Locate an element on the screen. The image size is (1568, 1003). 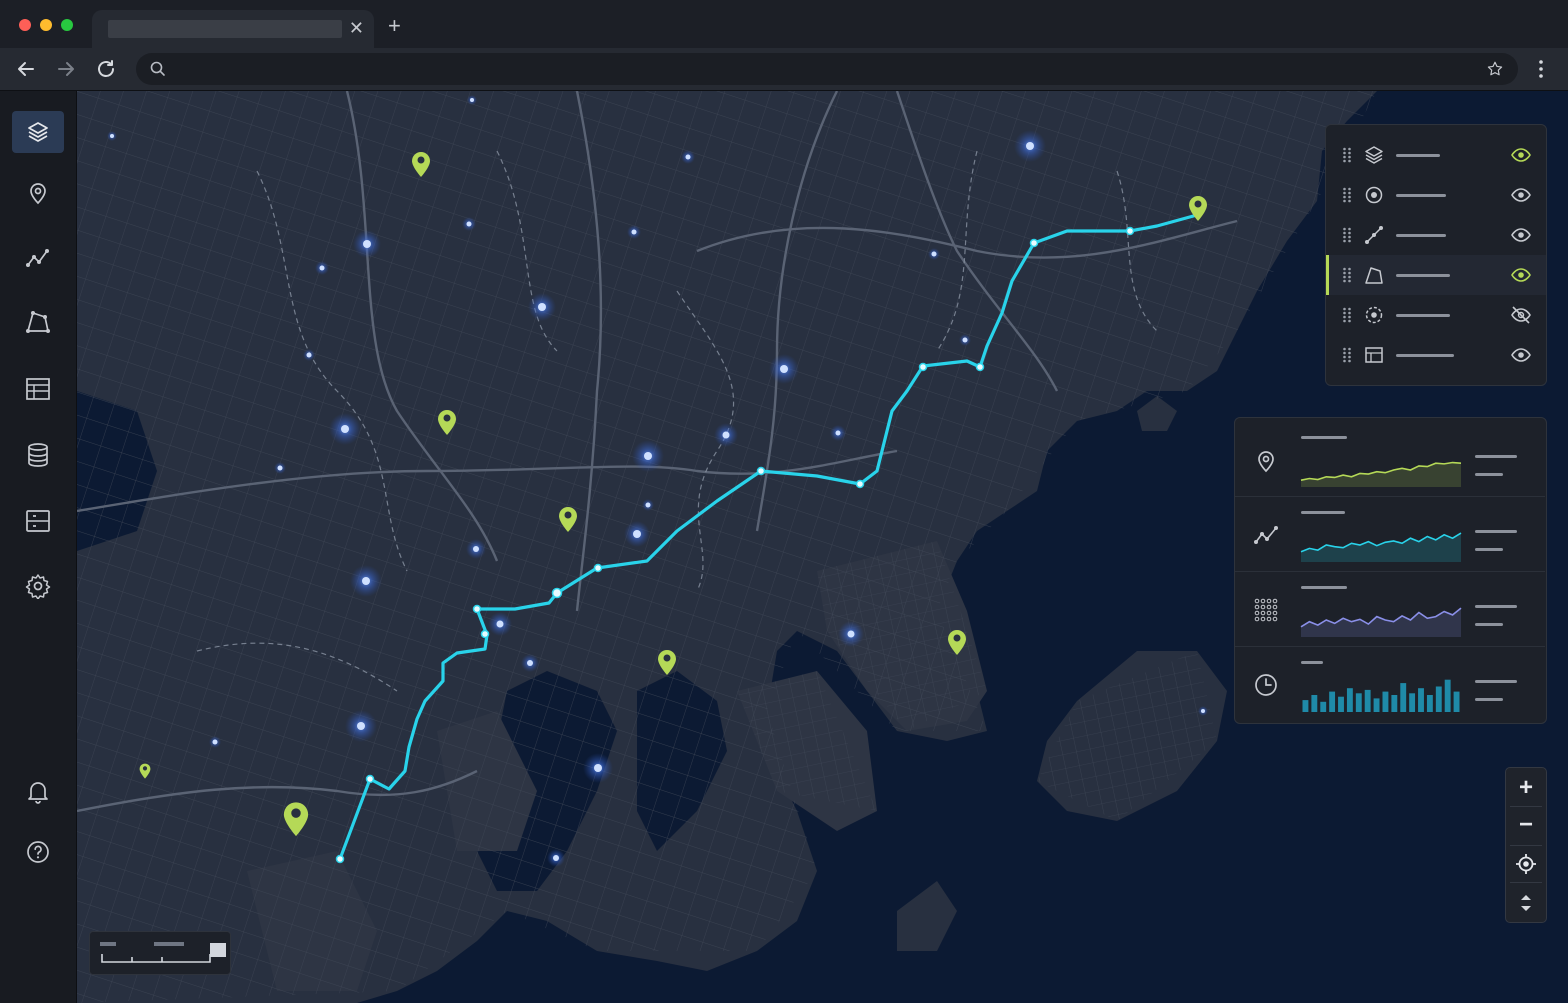
line-sparkline is located at coordinates (1381, 474).